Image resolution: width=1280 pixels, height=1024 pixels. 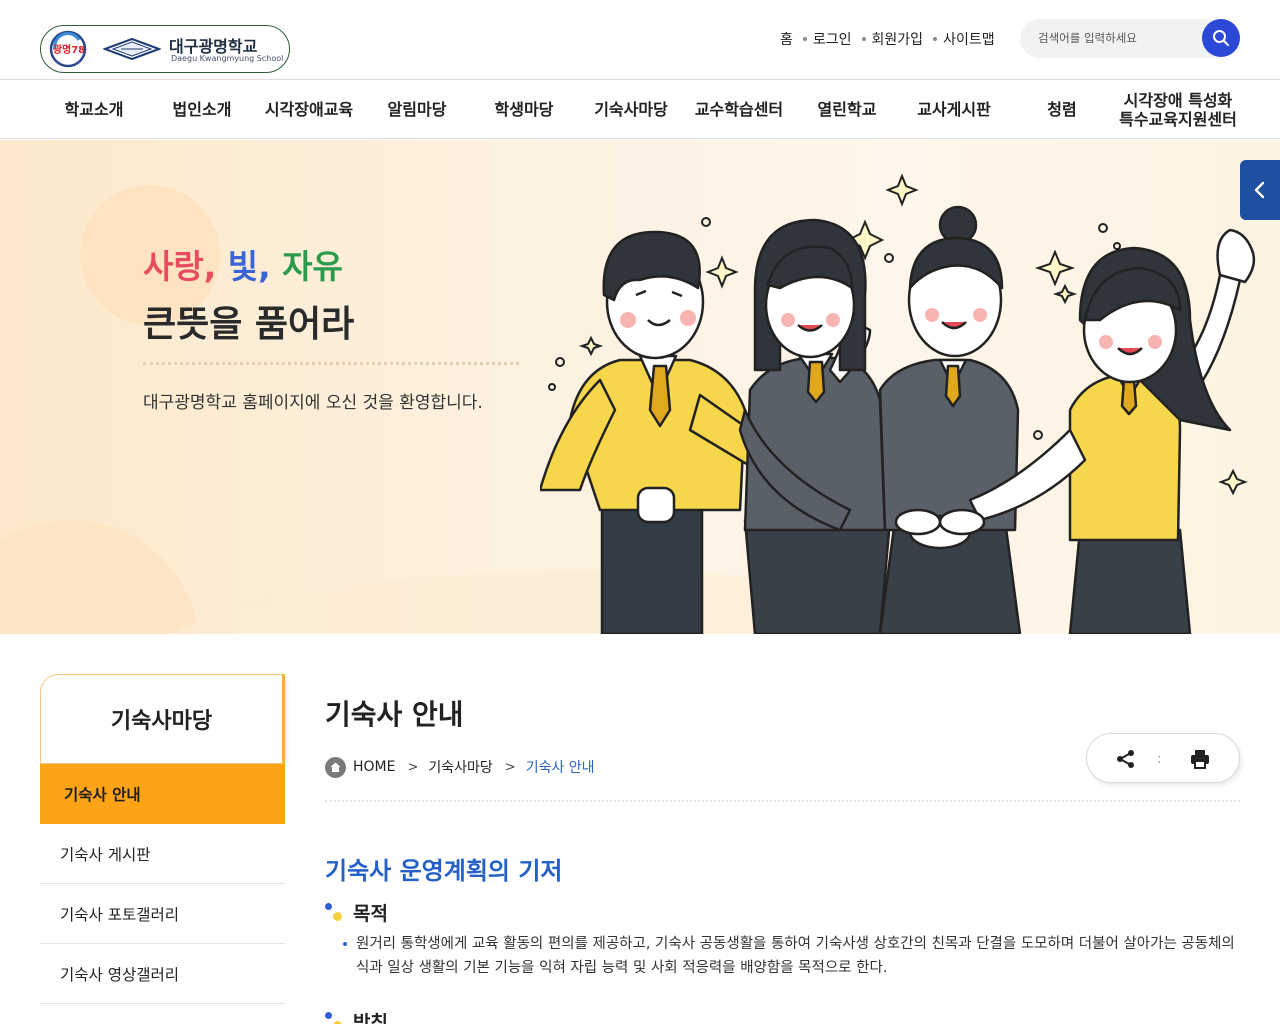 I want to click on page-tools: :, so click(x=1163, y=758).